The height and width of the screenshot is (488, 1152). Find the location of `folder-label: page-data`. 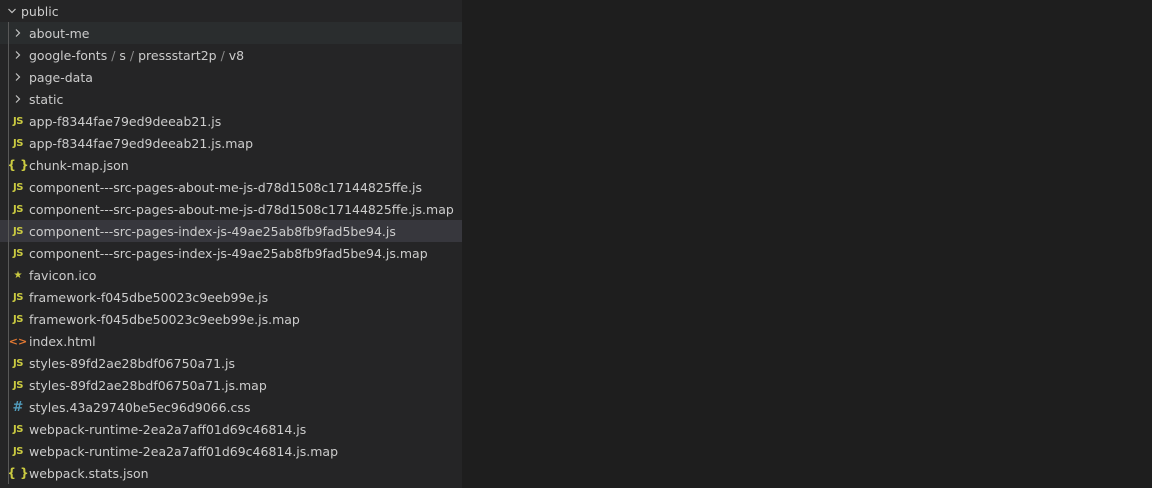

folder-label: page-data is located at coordinates (61, 77).